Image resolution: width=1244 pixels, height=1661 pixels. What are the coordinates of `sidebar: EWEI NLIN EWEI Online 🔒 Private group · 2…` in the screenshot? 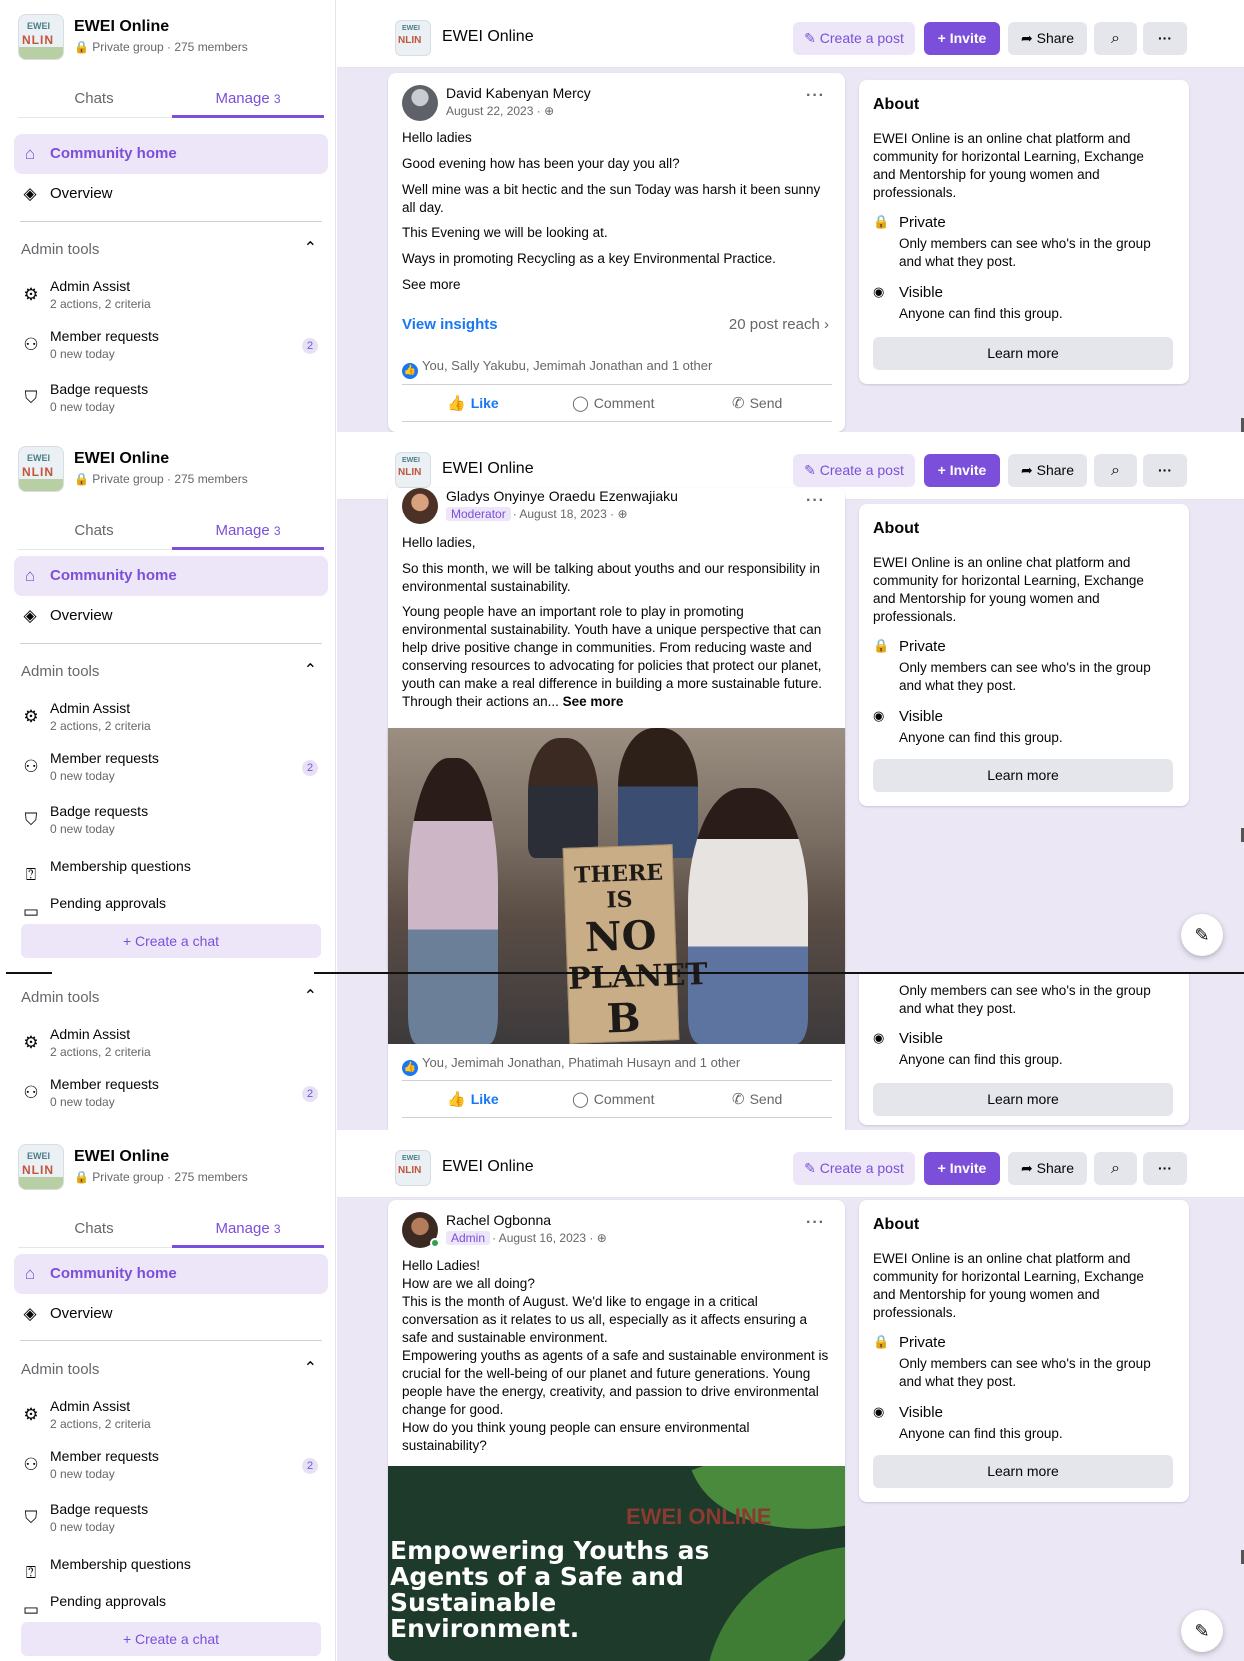 It's located at (168, 216).